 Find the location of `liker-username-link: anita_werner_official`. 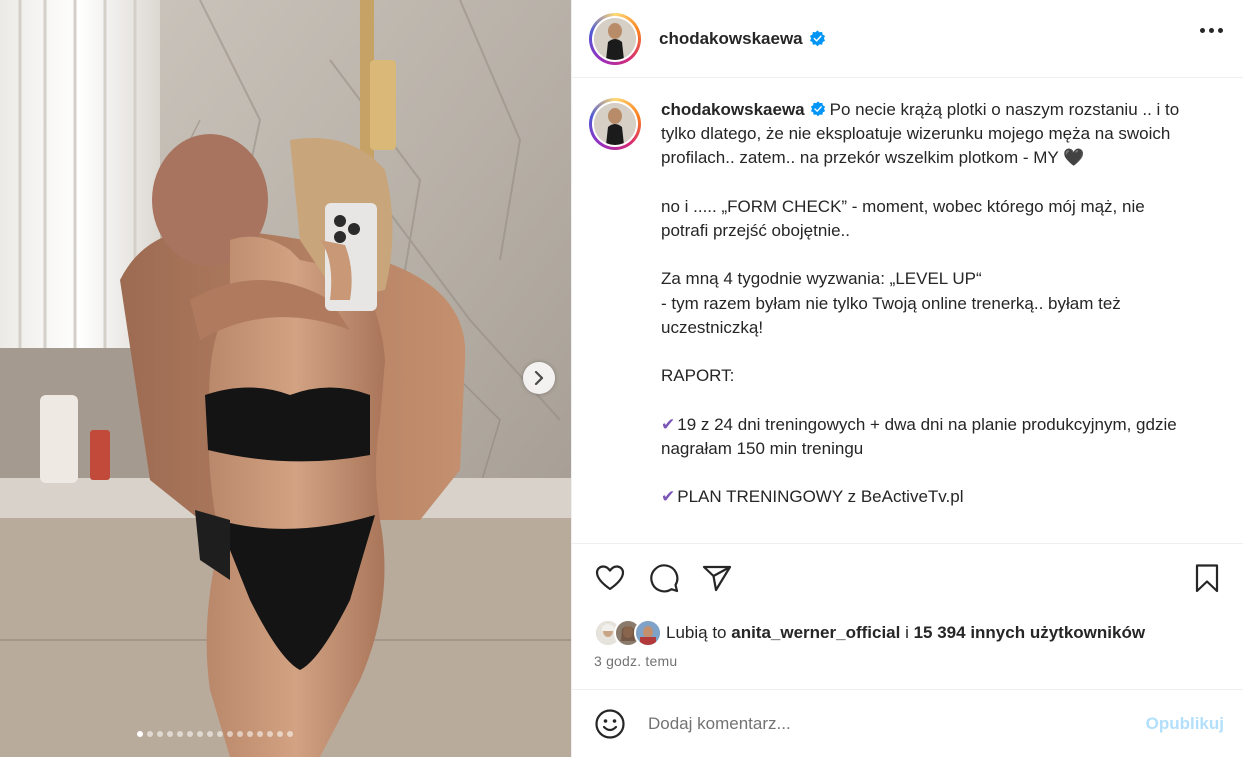

liker-username-link: anita_werner_official is located at coordinates (815, 632).